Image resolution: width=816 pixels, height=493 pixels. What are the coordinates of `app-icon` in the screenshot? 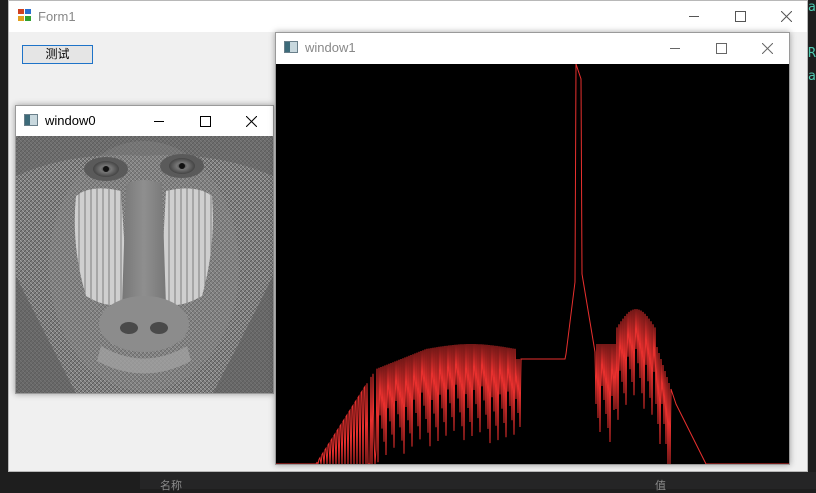 It's located at (25, 15).